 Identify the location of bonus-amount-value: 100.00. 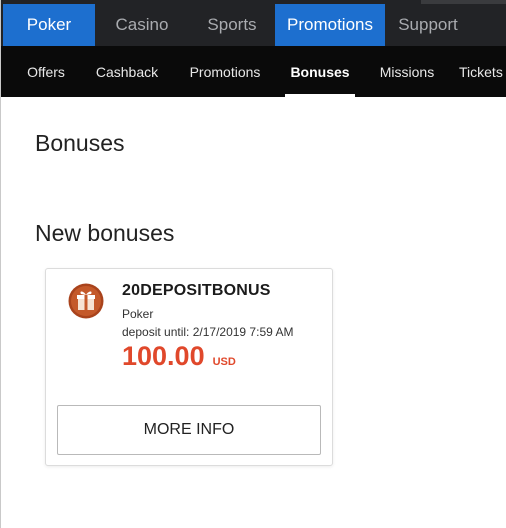
(163, 356).